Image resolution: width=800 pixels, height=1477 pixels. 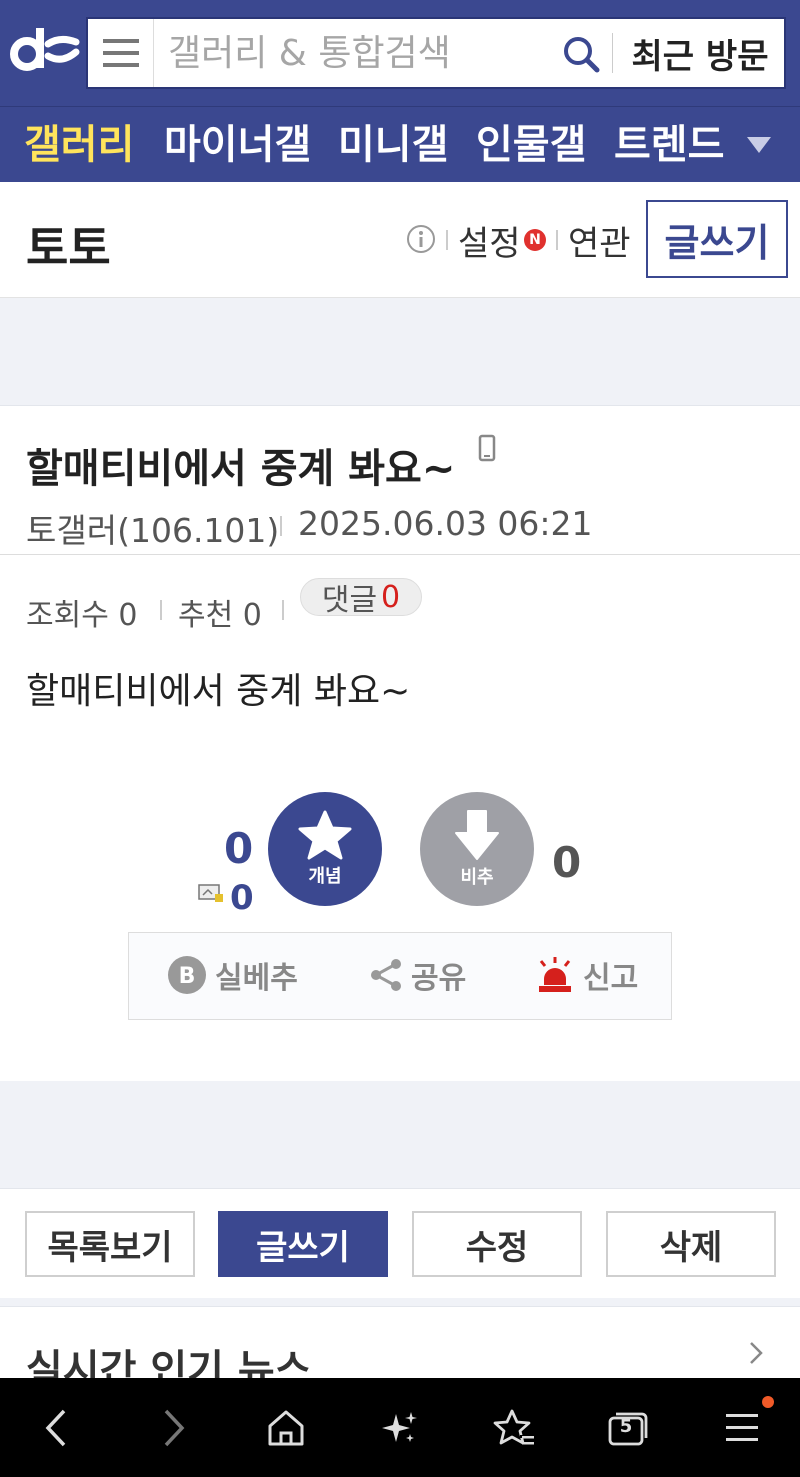 What do you see at coordinates (110, 1244) in the screenshot?
I see `list-view-button: 목록보기` at bounding box center [110, 1244].